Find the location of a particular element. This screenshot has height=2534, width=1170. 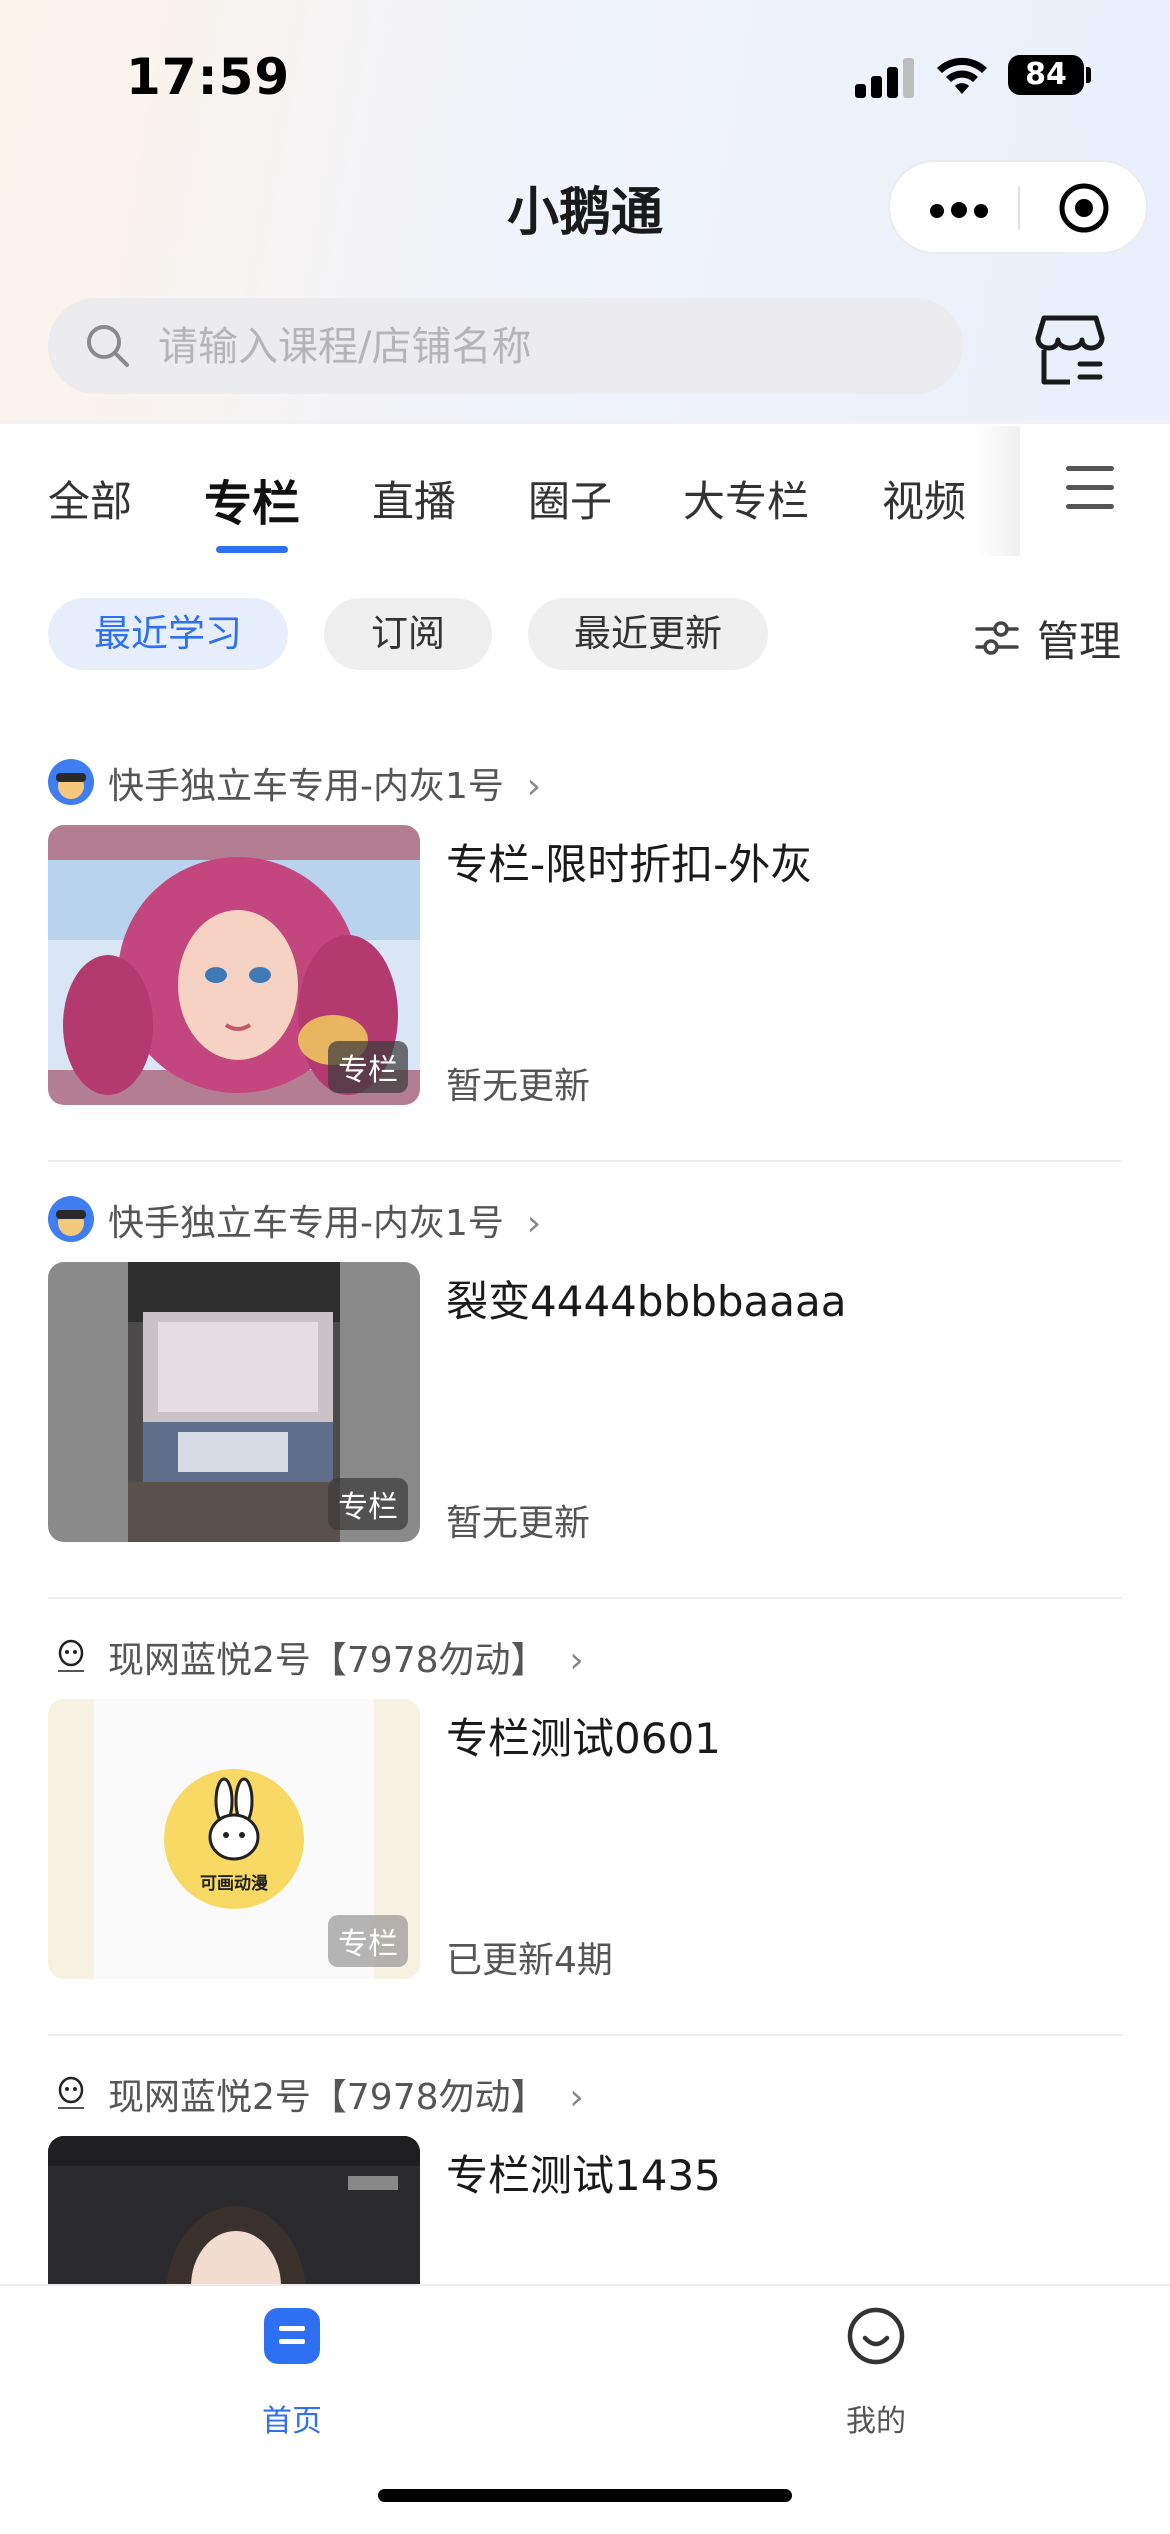

home-icon is located at coordinates (292, 2336).